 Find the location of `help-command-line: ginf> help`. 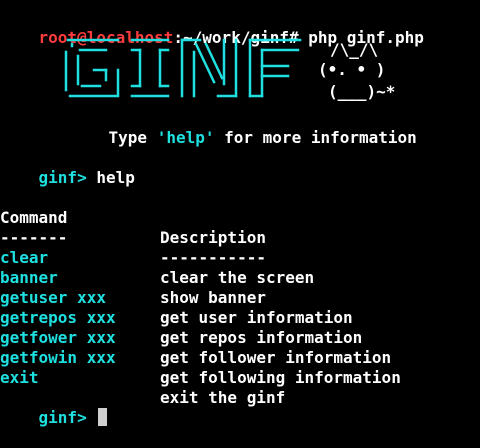

help-command-line: ginf> help is located at coordinates (67, 167).